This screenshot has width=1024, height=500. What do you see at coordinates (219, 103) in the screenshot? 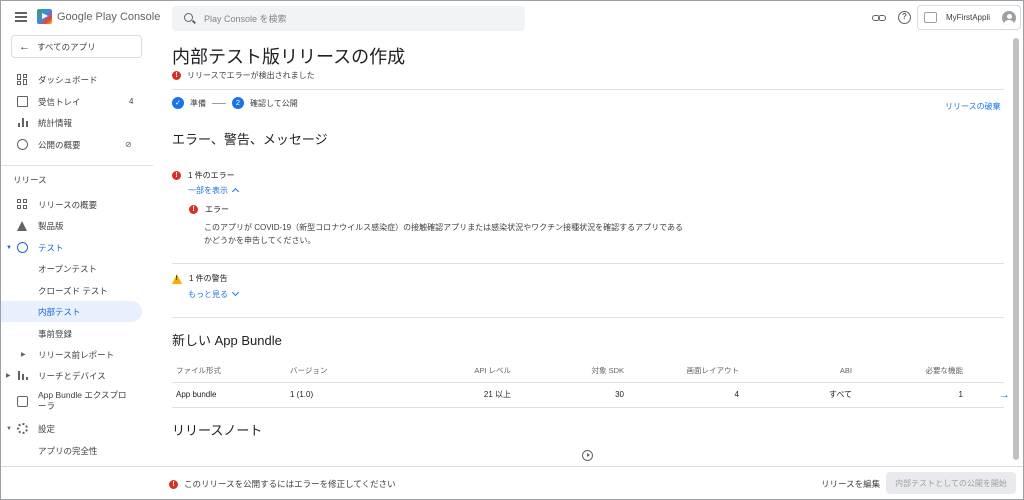
I see `step-connector` at bounding box center [219, 103].